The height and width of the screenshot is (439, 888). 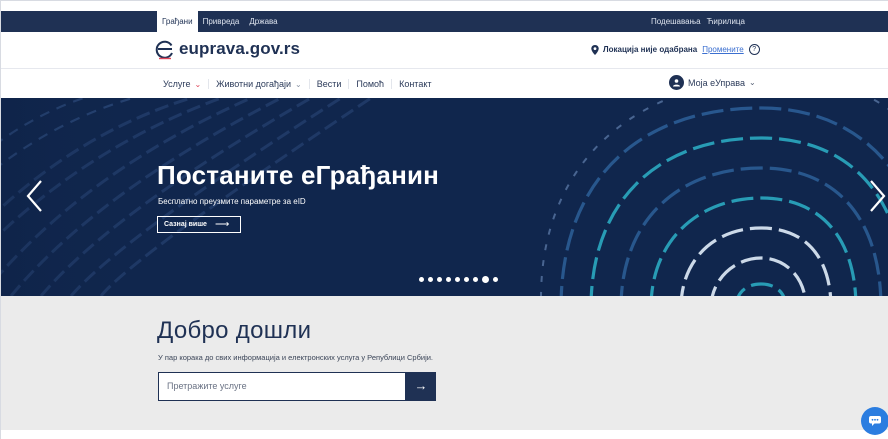 I want to click on logo: euprava.gov.rs, so click(x=227, y=49).